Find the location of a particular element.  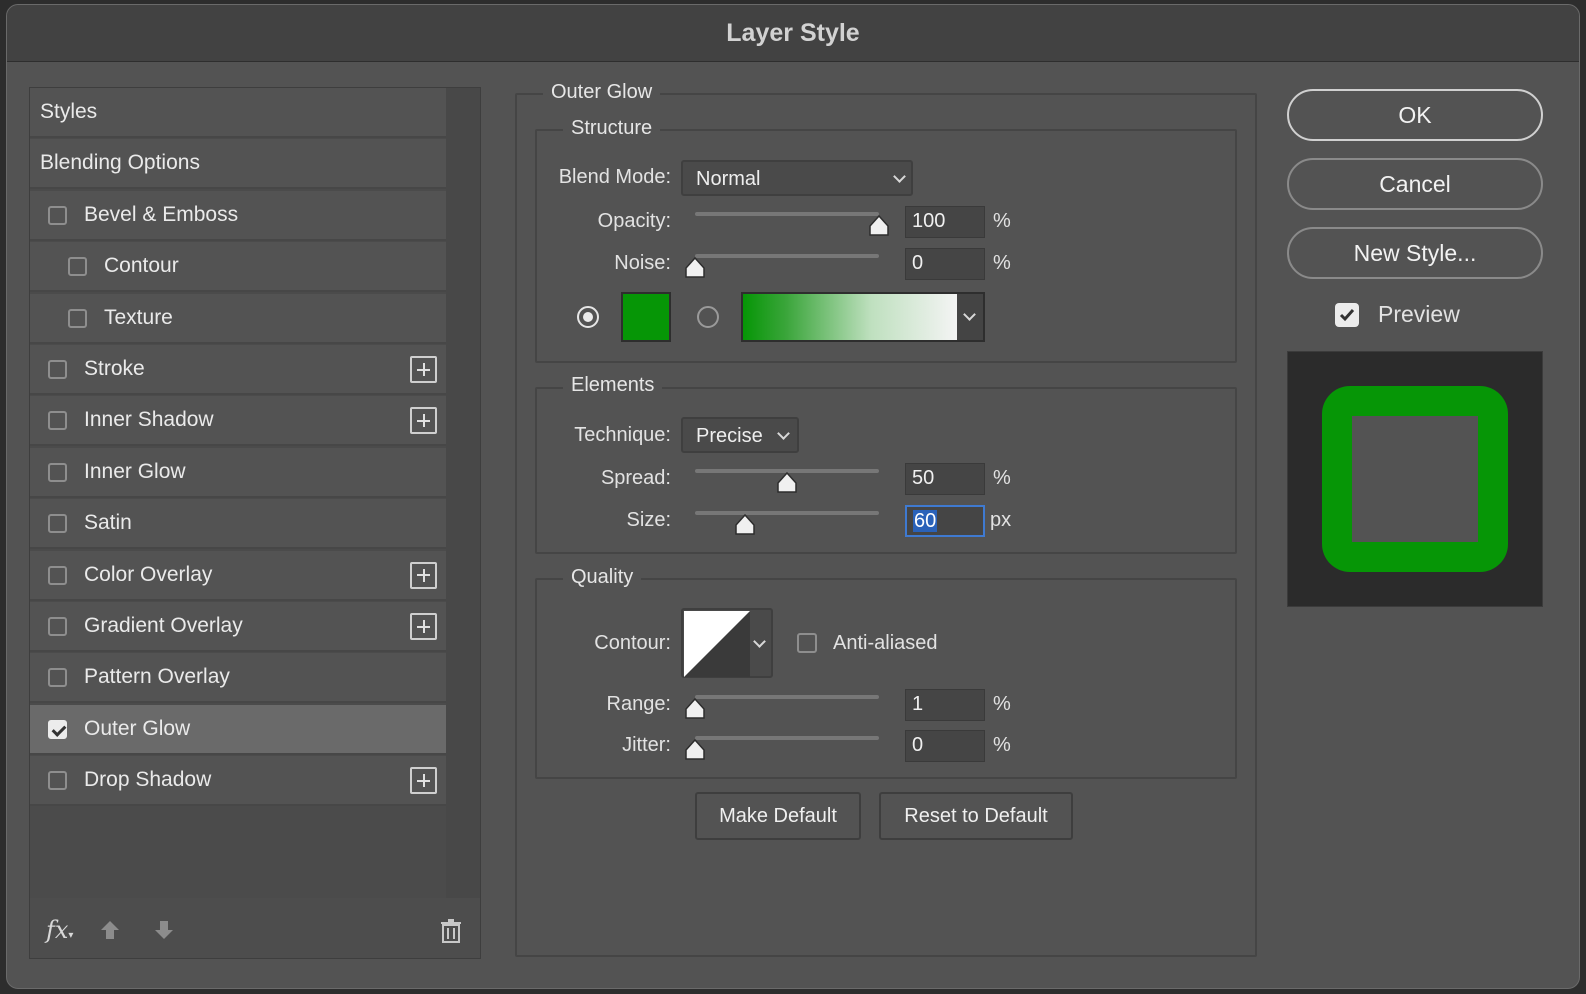

title-bar: Layer Style is located at coordinates (793, 33).